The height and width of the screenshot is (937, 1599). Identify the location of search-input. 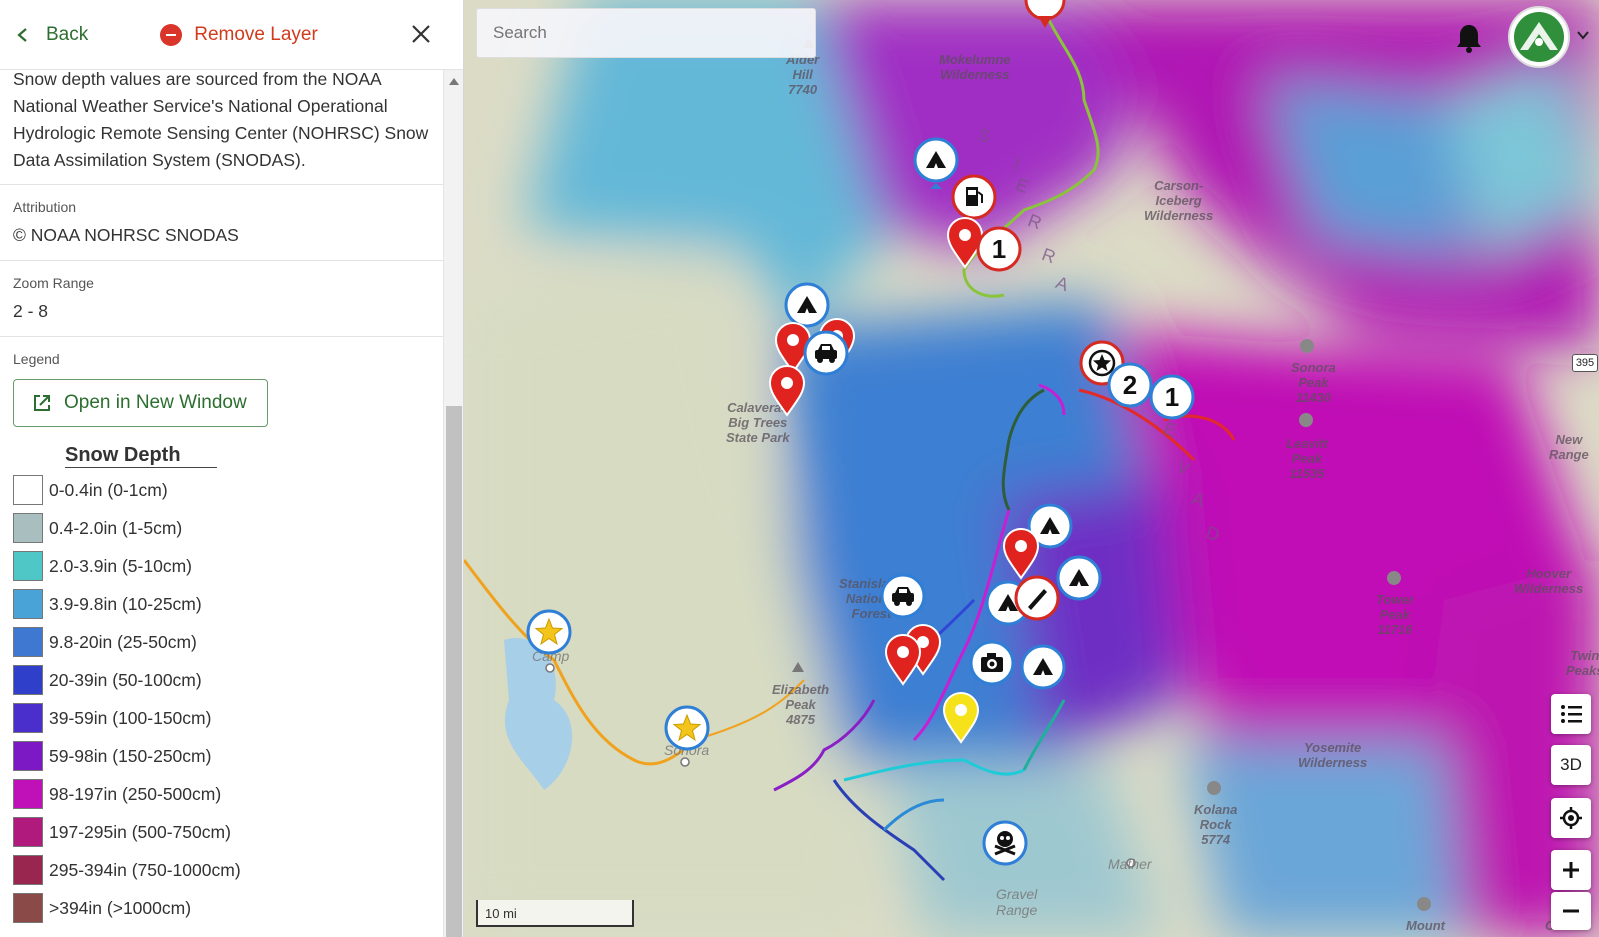
(646, 33).